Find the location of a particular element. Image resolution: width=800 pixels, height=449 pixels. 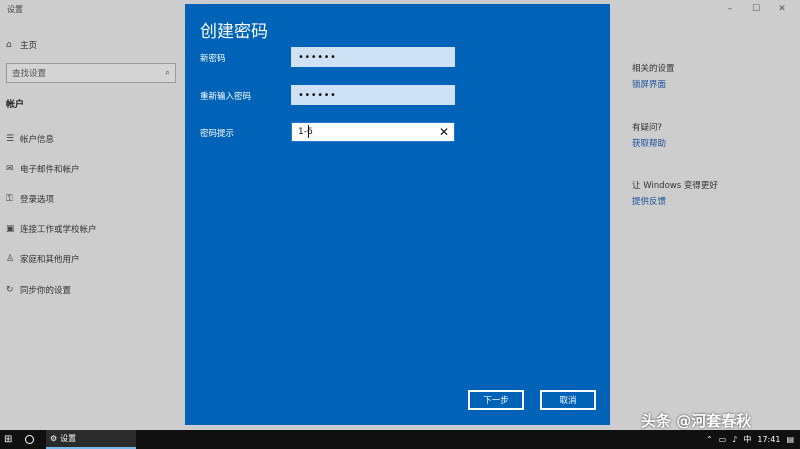

search-input: 查找设置 ⌕ is located at coordinates (91, 73).